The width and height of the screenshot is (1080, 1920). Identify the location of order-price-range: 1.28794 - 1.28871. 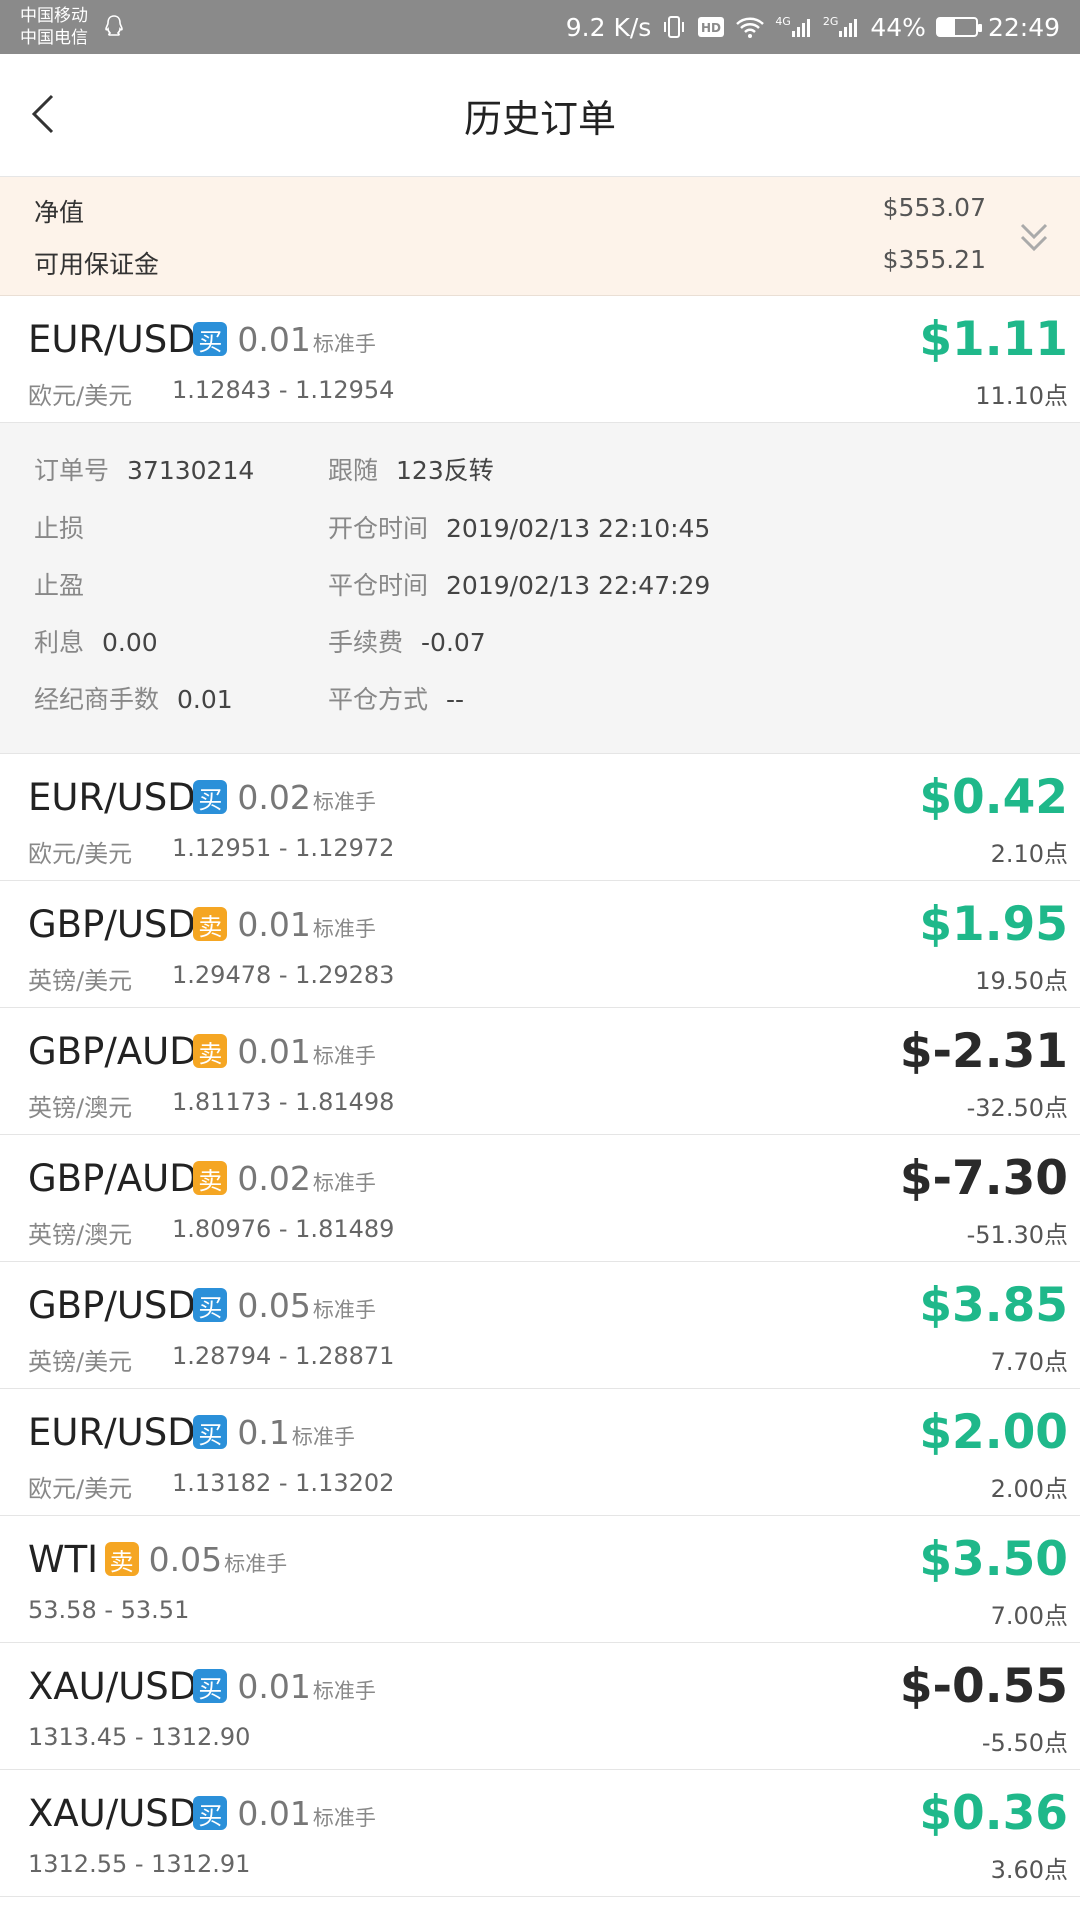
(283, 1356).